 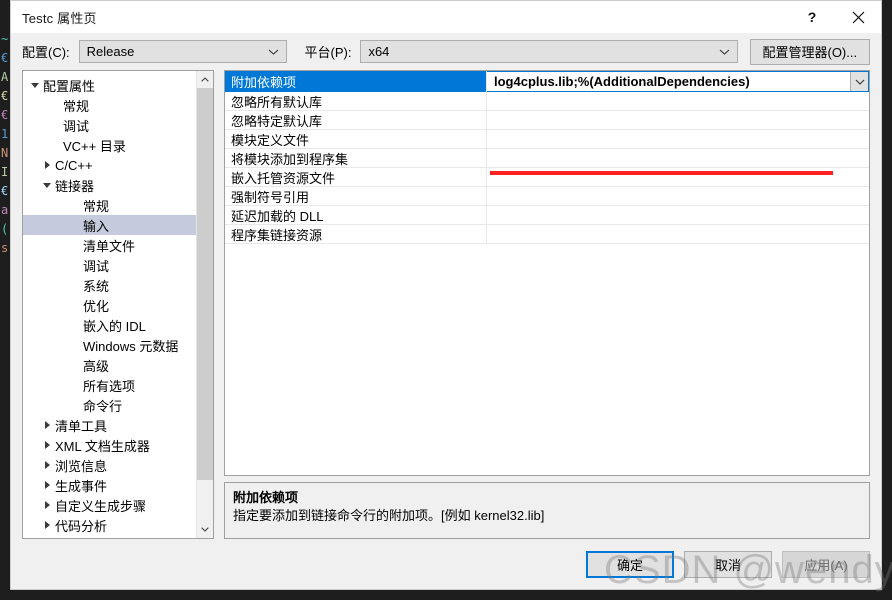 What do you see at coordinates (356, 81) in the screenshot?
I see `property-name-cell: 附加依赖项` at bounding box center [356, 81].